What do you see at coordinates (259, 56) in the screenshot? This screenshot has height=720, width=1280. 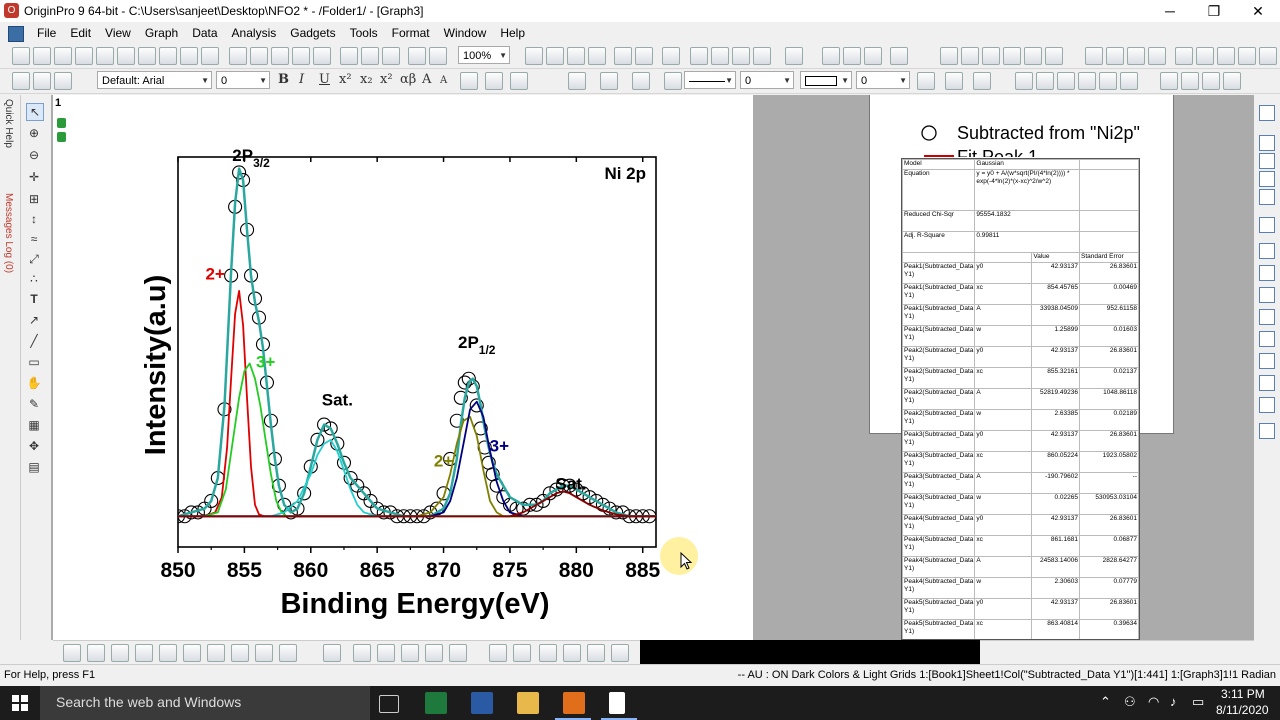 I see `recent-books-icon` at bounding box center [259, 56].